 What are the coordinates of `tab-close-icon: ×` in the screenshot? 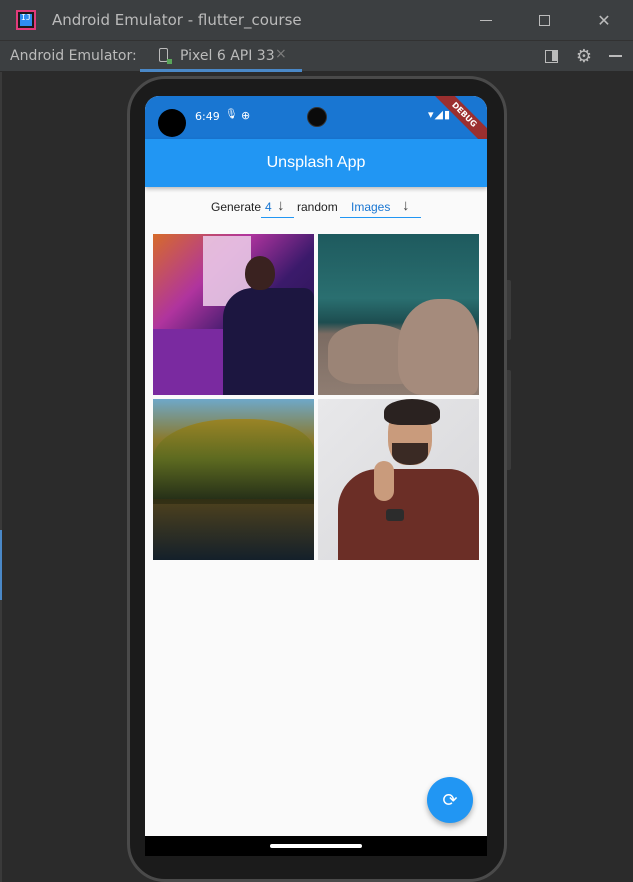 It's located at (281, 54).